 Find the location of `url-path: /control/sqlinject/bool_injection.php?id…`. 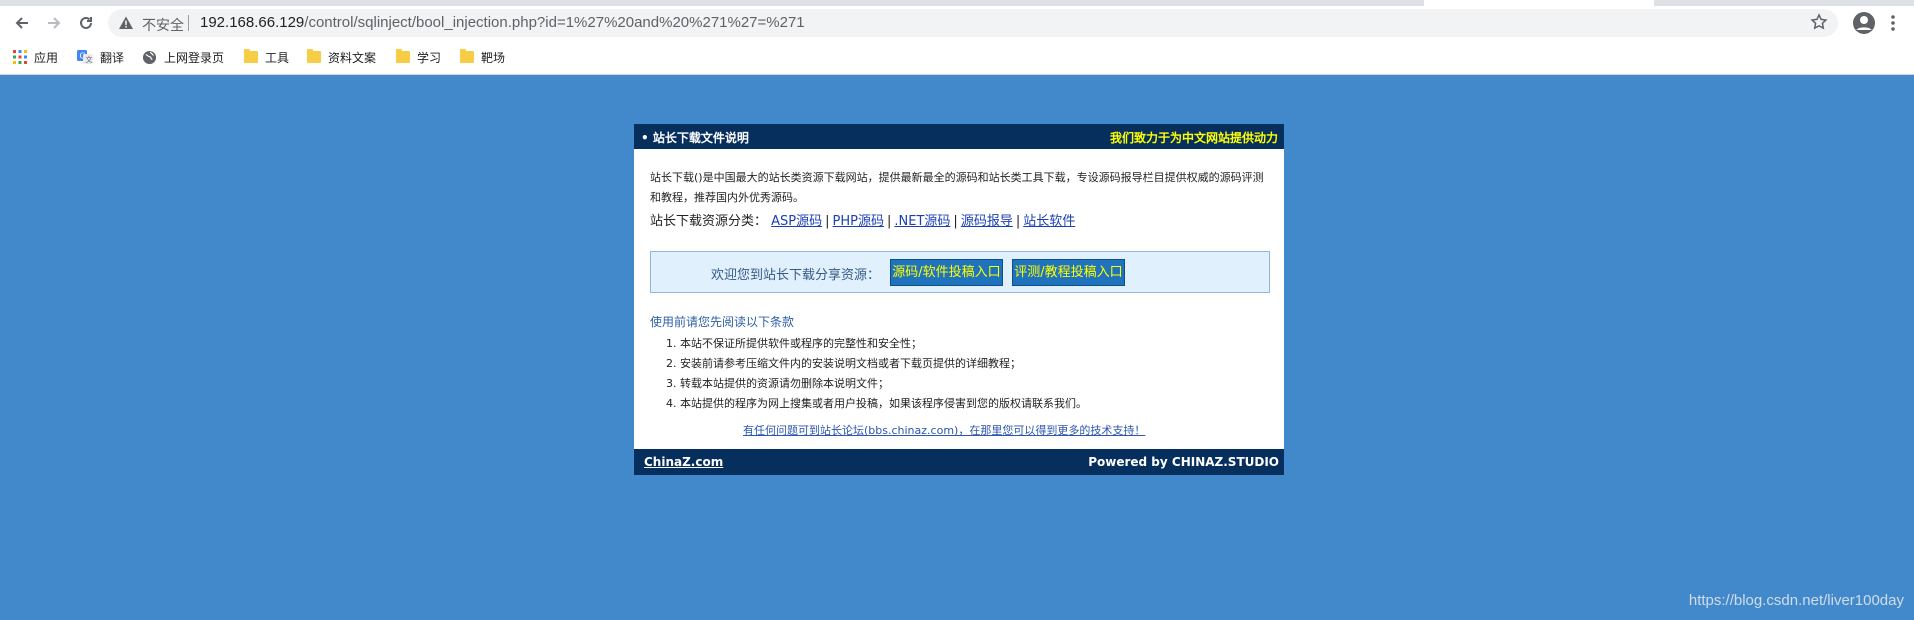

url-path: /control/sqlinject/bool_injection.php?id… is located at coordinates (554, 22).